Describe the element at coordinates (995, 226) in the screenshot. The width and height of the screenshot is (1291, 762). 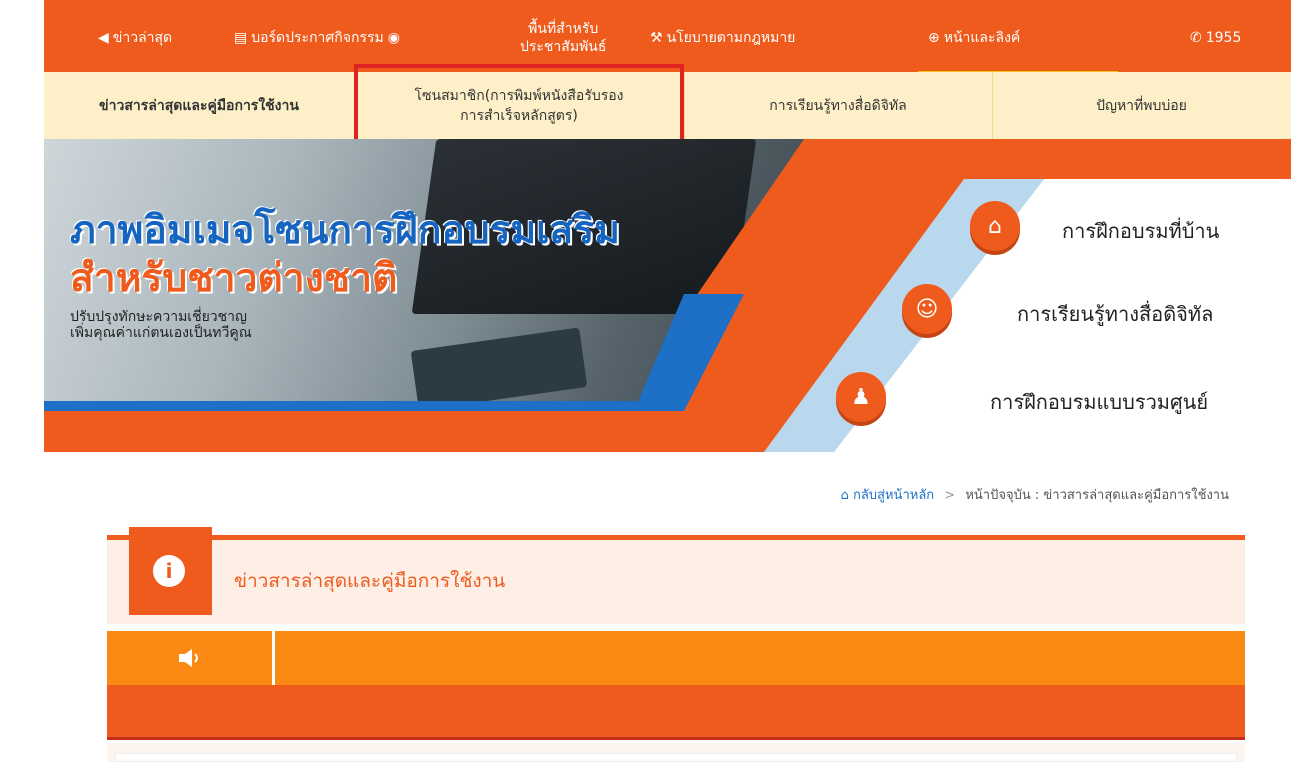
I see `home-training-icon: ⌂` at that location.